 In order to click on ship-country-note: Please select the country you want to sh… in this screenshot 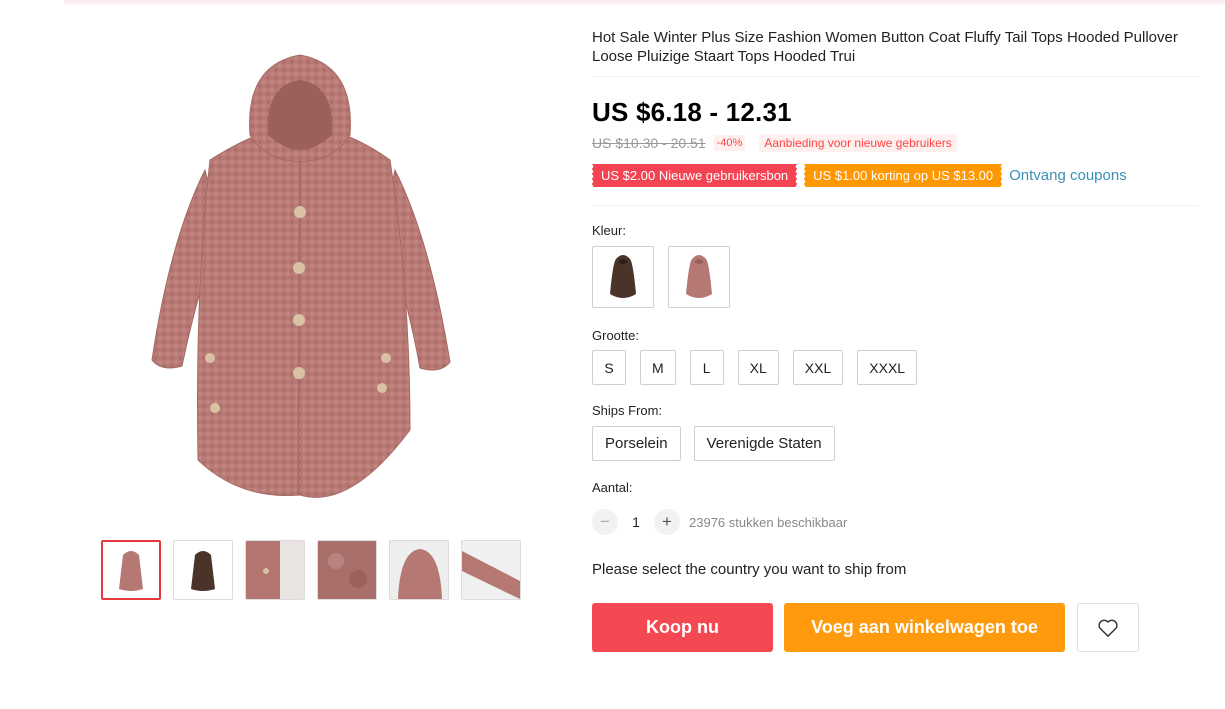, I will do `click(749, 569)`.